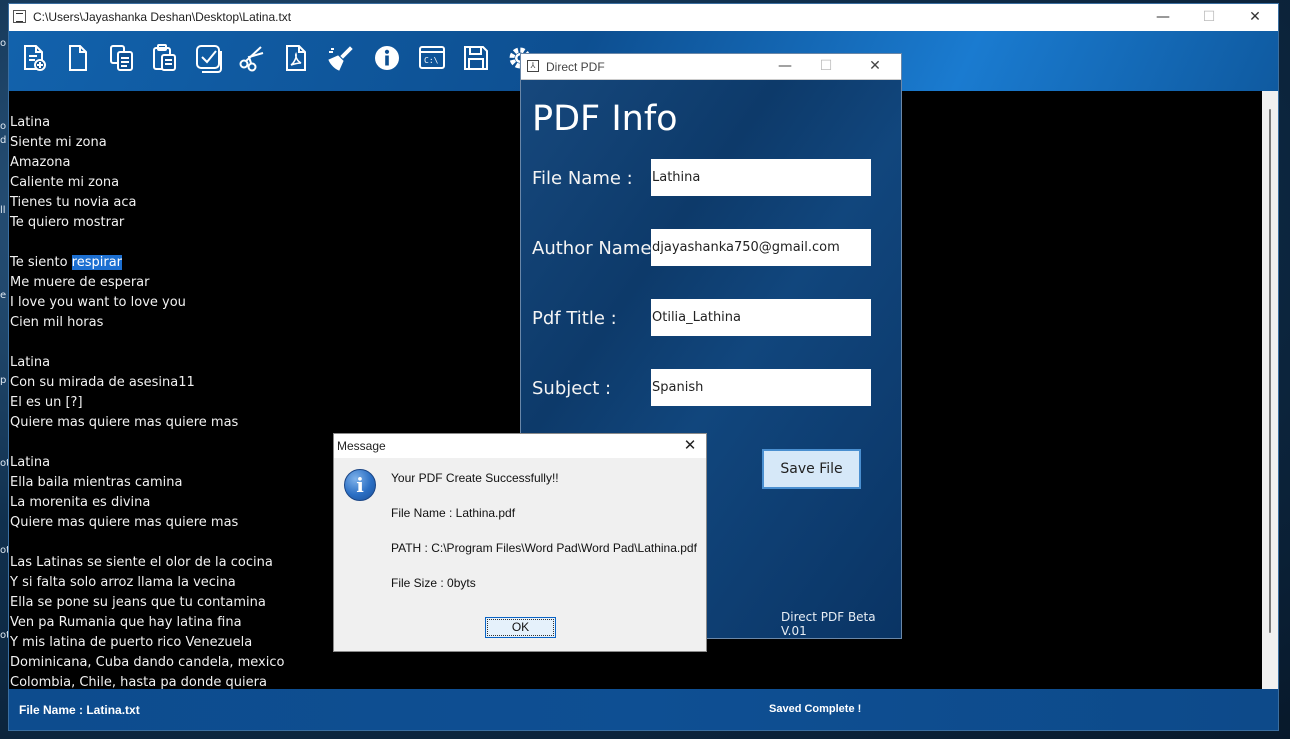  Describe the element at coordinates (126, 622) in the screenshot. I see `editor-line: Ven pa Rumania que hay latina fina` at that location.